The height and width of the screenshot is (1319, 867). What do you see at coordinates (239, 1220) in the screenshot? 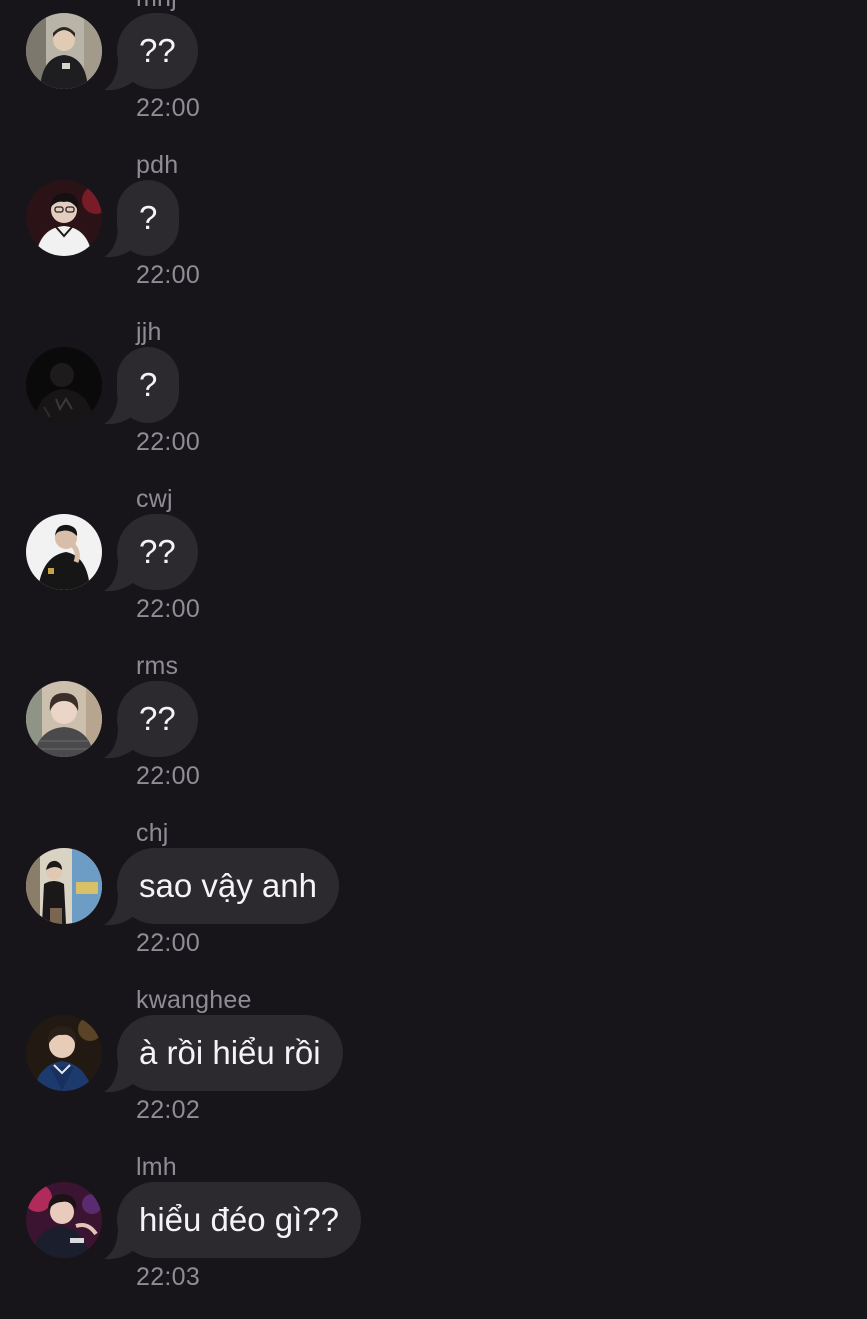
I see `message-bubble: hiểu đéo gì??` at bounding box center [239, 1220].